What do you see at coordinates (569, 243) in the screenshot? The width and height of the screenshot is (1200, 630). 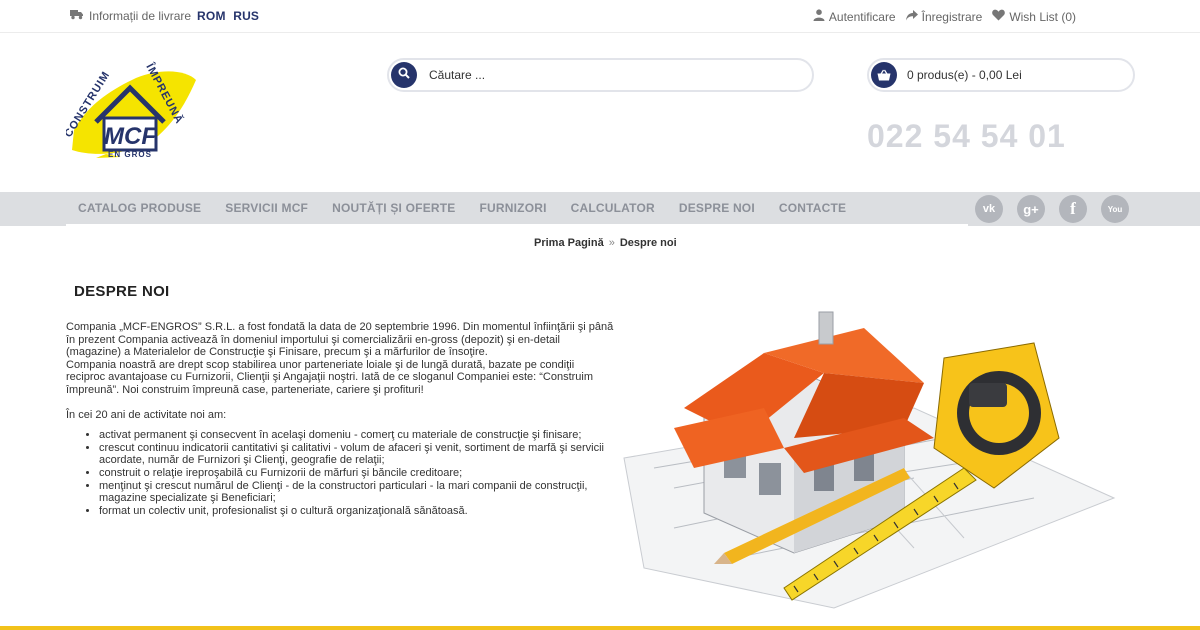 I see `breadcrumb-home: Prima Pagină` at bounding box center [569, 243].